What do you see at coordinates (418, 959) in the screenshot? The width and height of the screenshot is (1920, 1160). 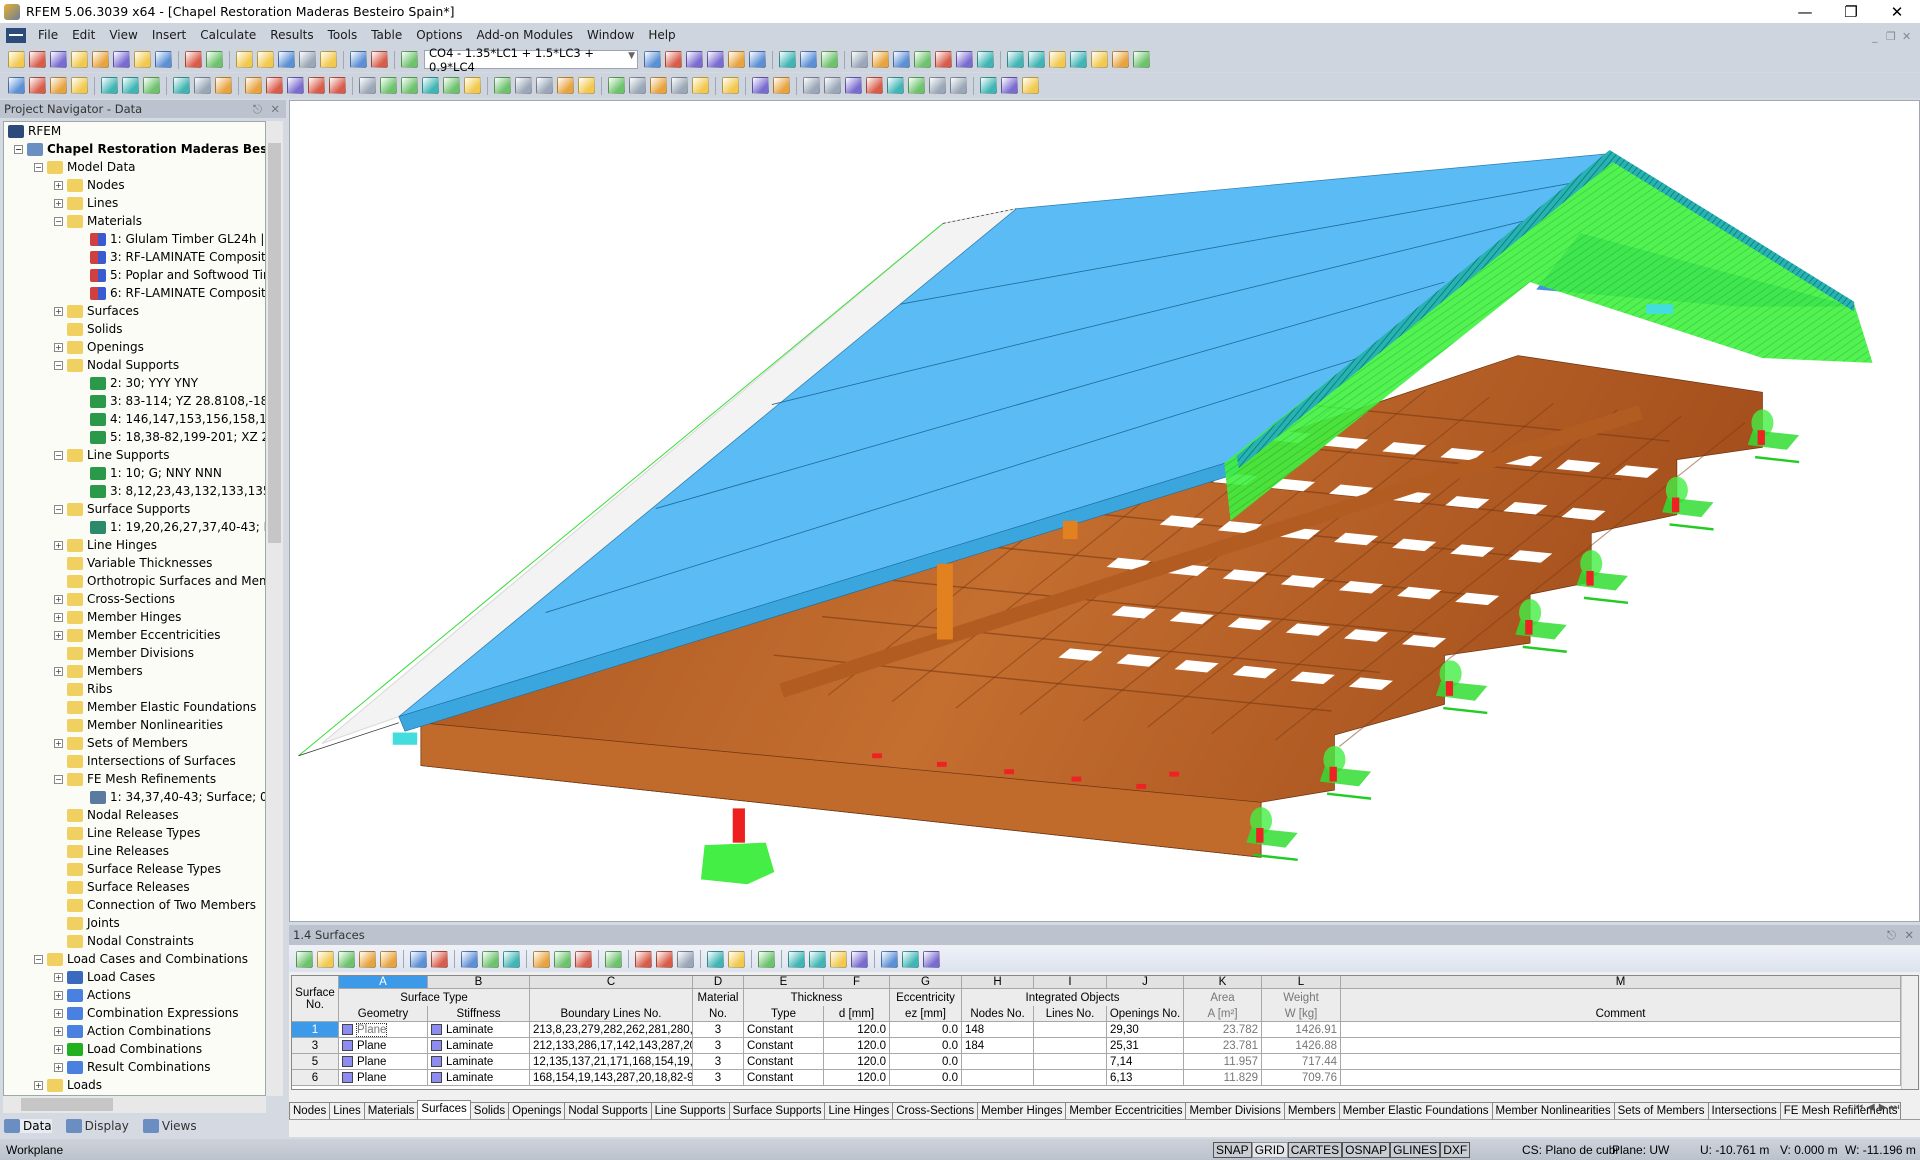 I see `import-icon` at bounding box center [418, 959].